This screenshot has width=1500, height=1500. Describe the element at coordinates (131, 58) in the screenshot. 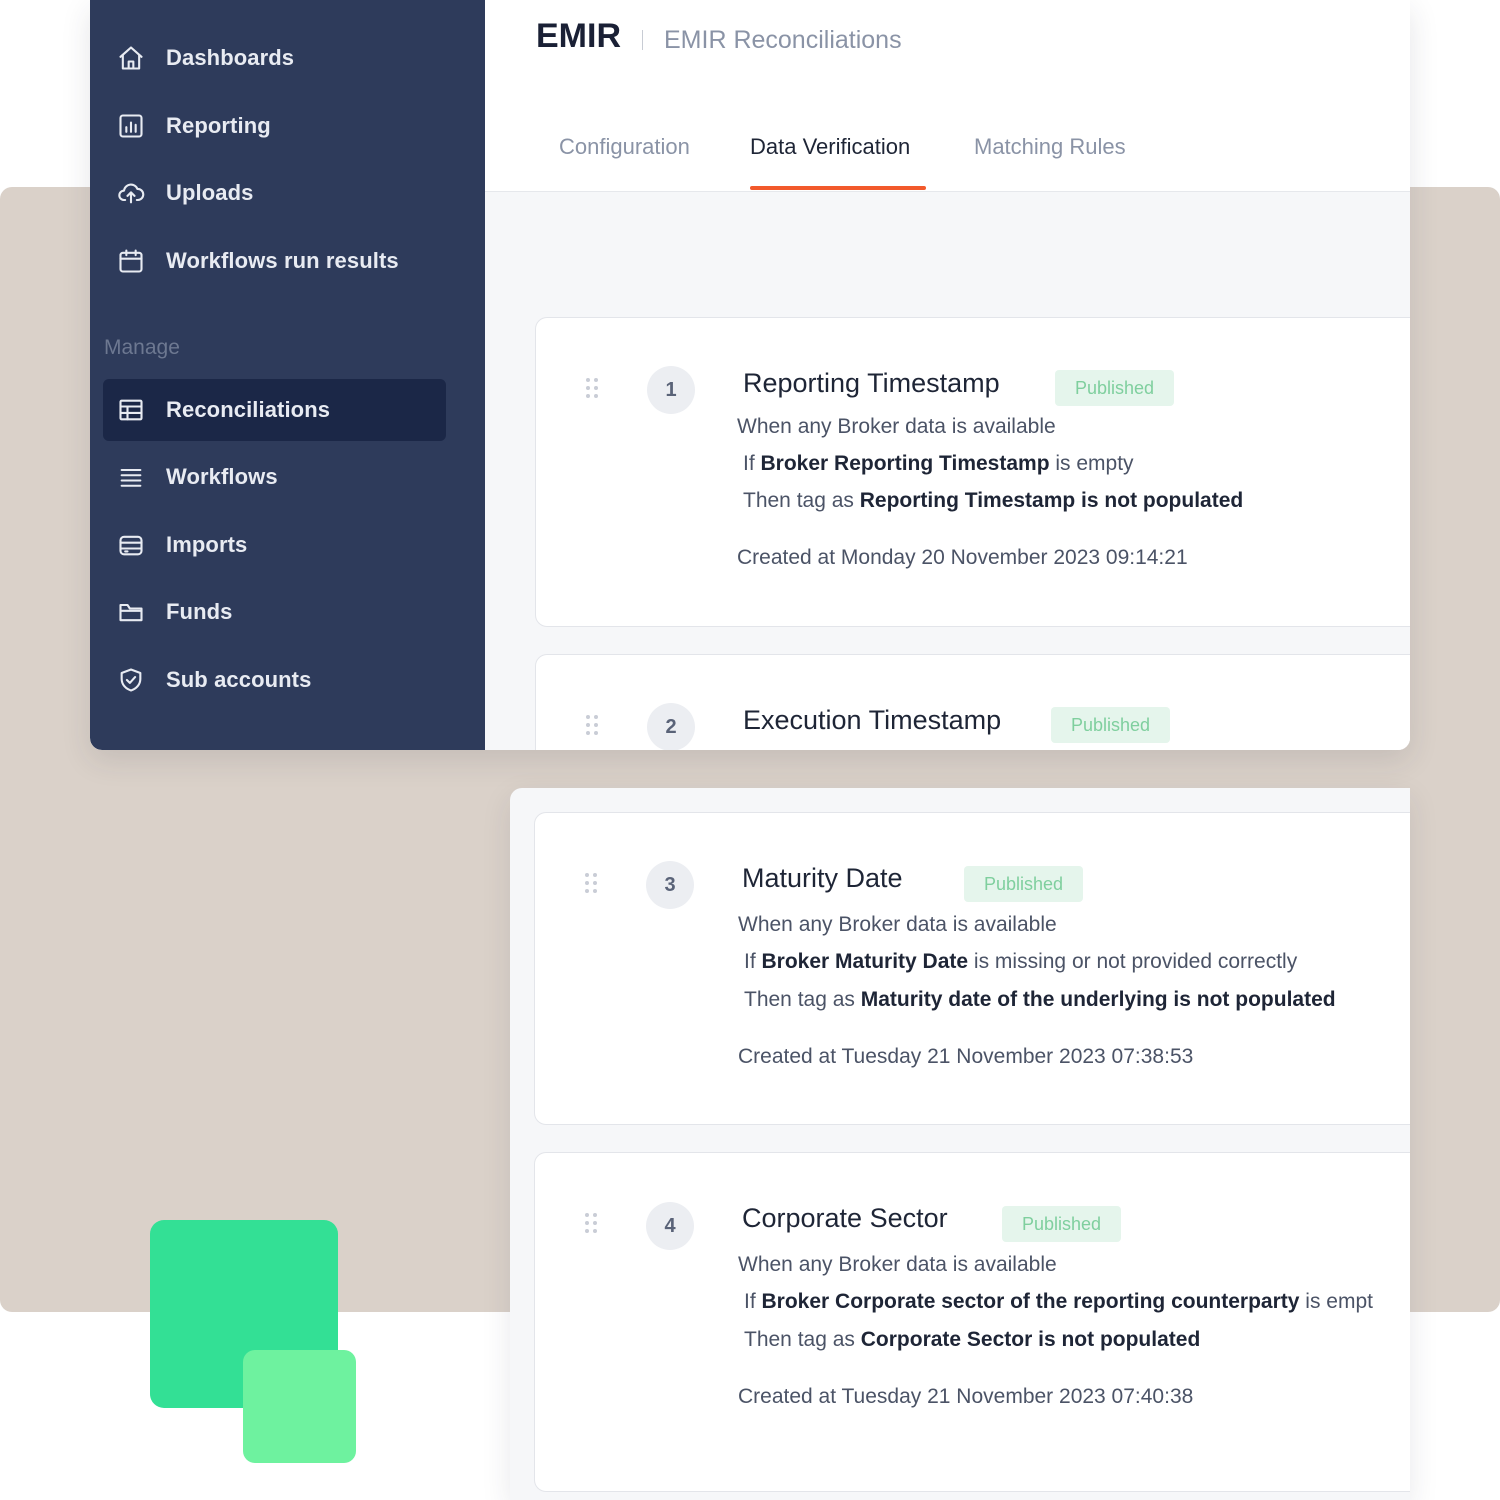

I see `home-icon` at that location.